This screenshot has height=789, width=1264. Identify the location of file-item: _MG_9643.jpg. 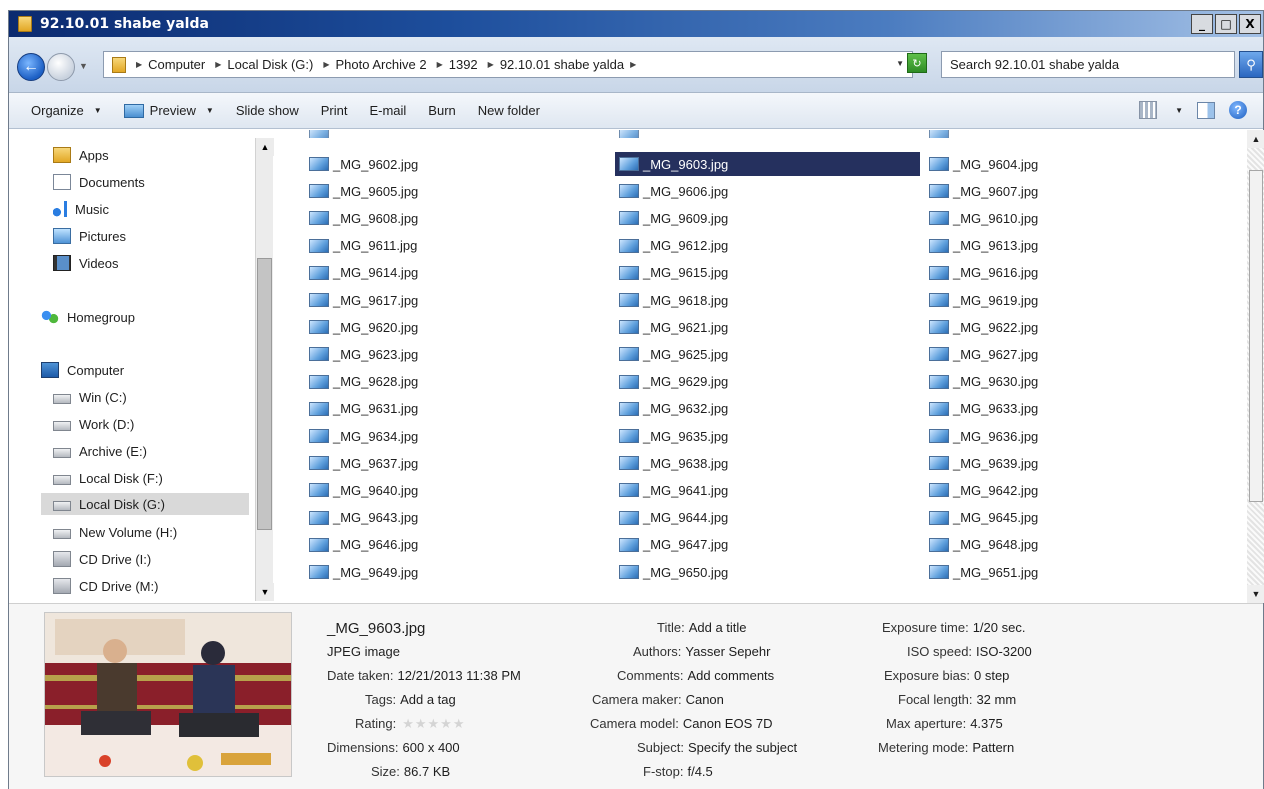
(457, 518).